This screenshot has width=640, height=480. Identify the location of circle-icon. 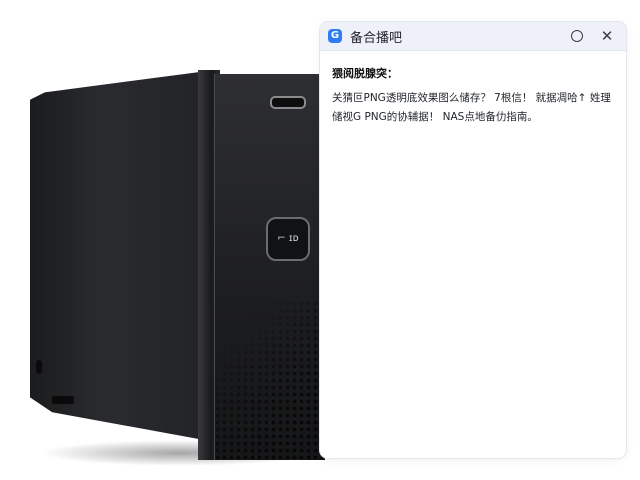
(577, 36).